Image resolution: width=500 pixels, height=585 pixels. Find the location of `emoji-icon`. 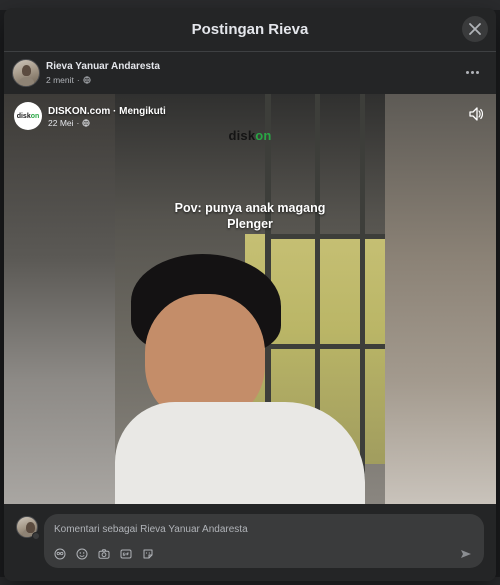

emoji-icon is located at coordinates (82, 554).